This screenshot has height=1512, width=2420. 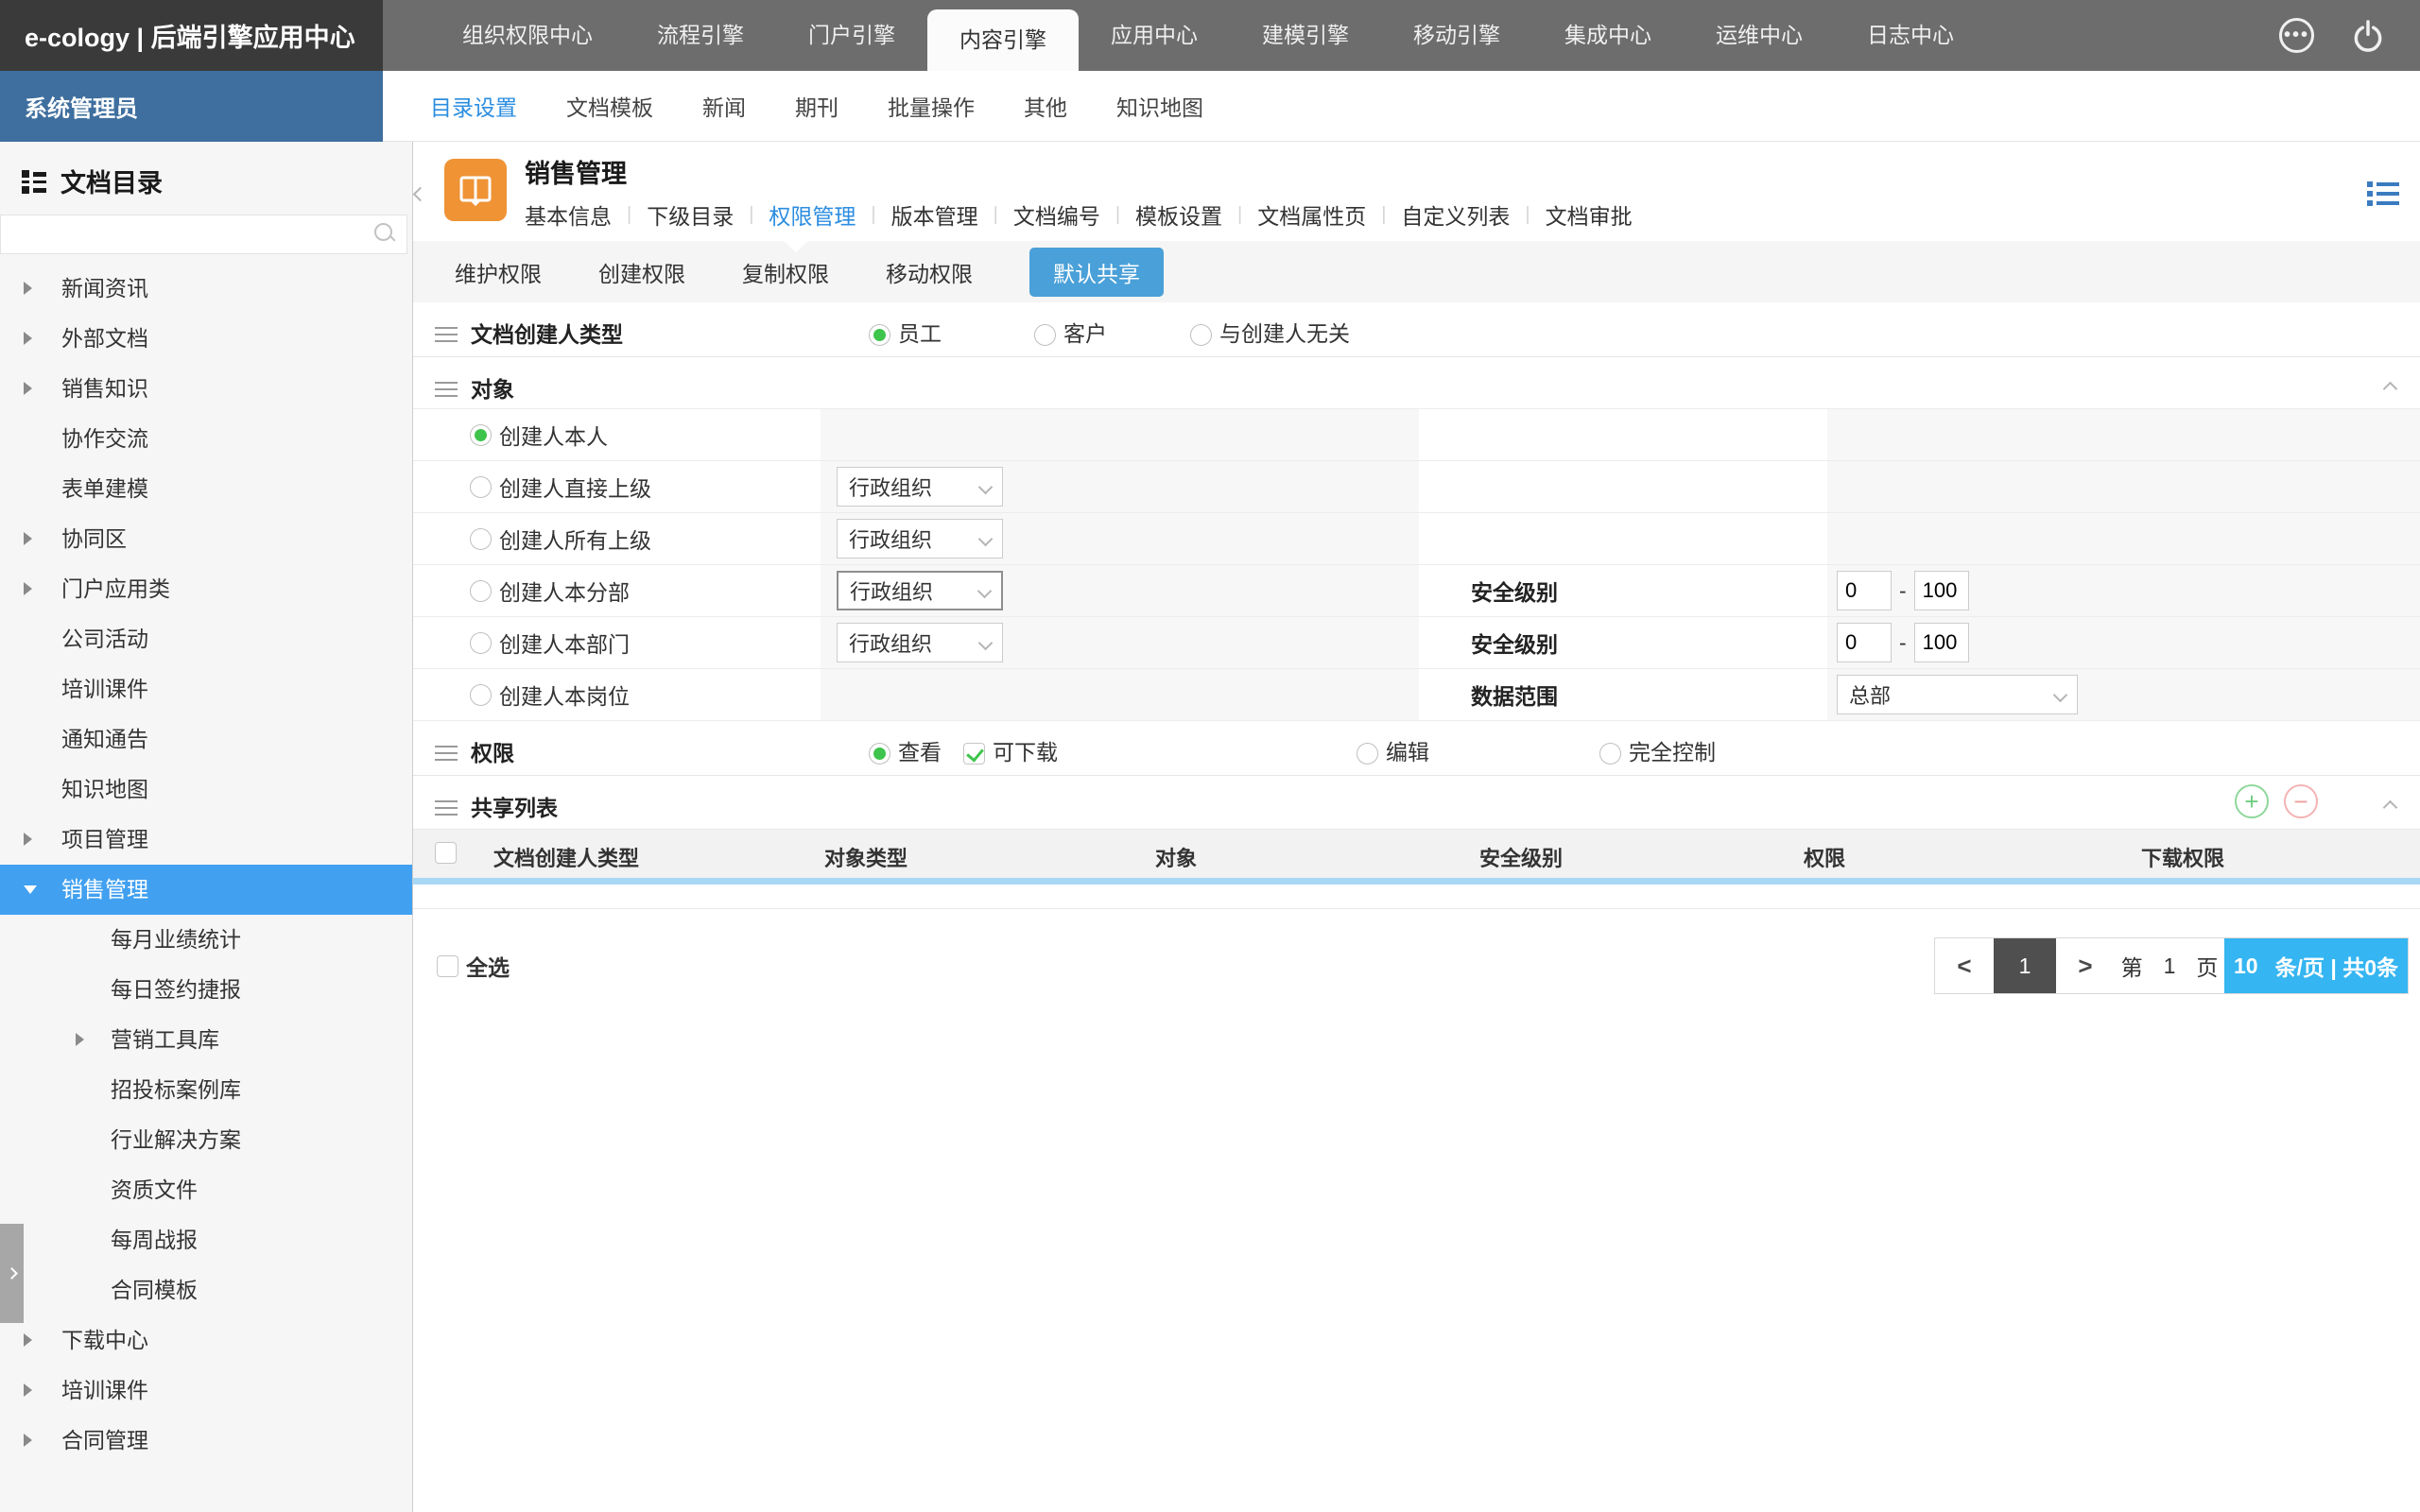 I want to click on select-all-checkbox, so click(x=447, y=965).